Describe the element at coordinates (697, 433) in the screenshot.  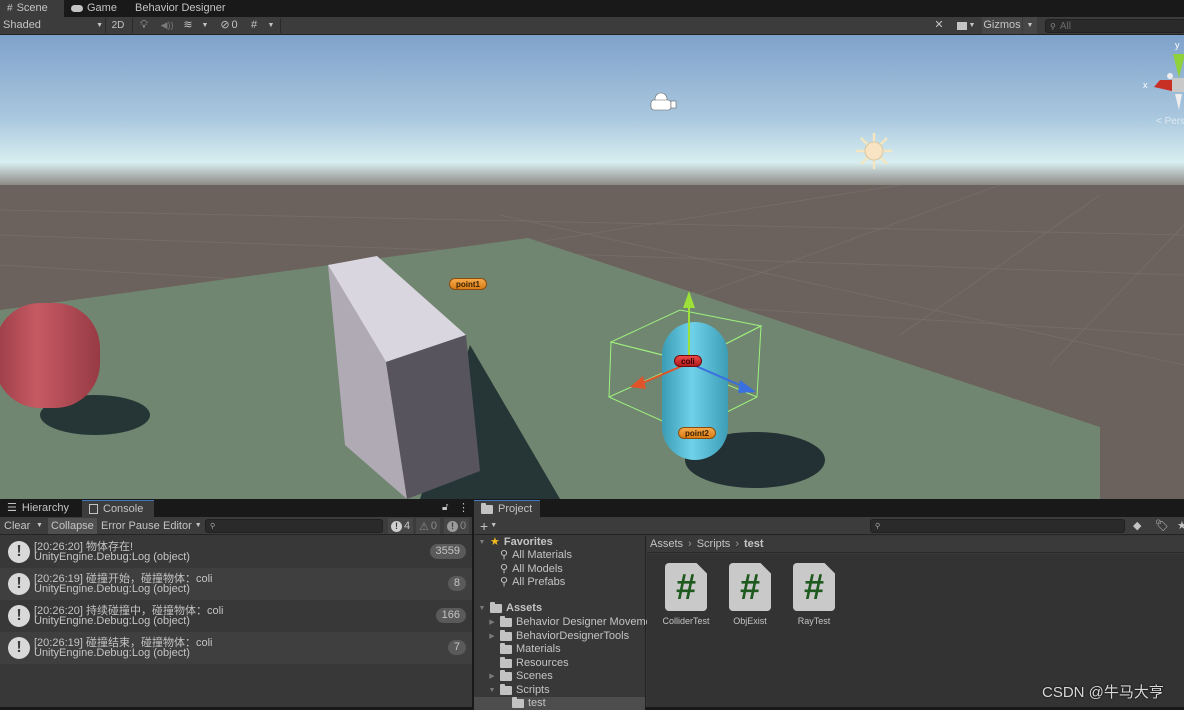
I see `label-point2: point2` at that location.